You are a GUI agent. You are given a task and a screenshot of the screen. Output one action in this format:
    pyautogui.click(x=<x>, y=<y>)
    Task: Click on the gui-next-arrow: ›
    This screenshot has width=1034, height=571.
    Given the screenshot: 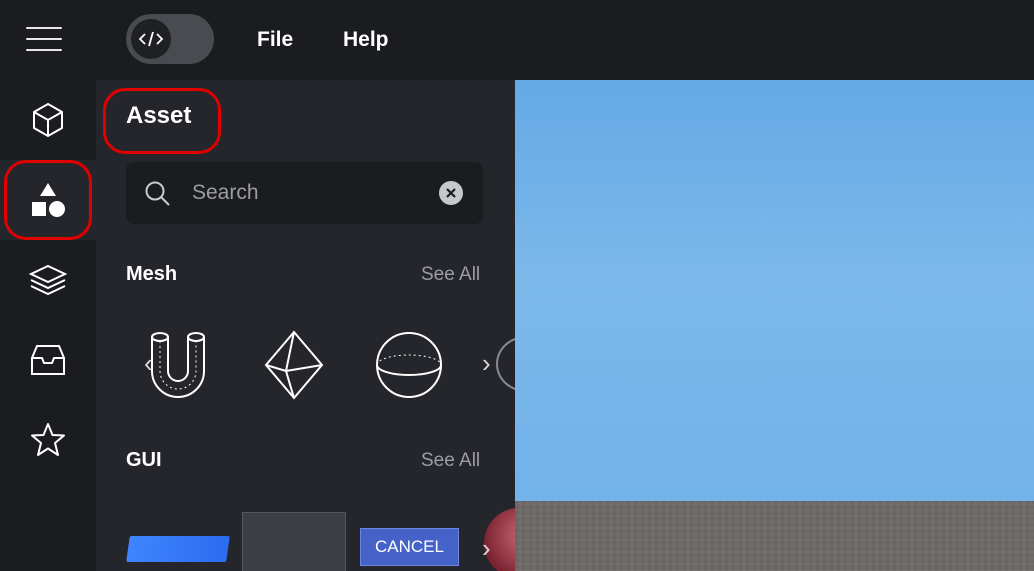 What is the action you would take?
    pyautogui.click(x=486, y=548)
    